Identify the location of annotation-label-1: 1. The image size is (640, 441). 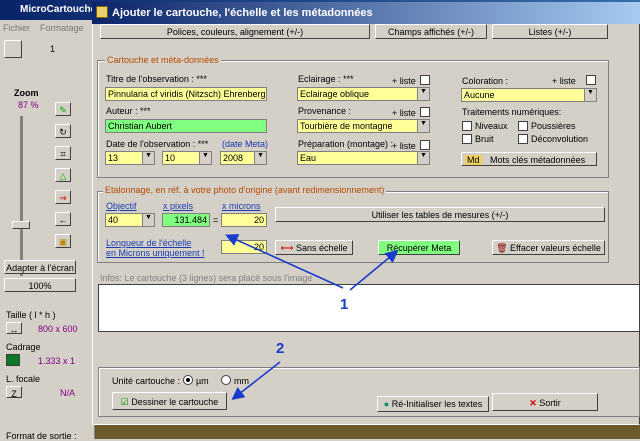
(344, 304).